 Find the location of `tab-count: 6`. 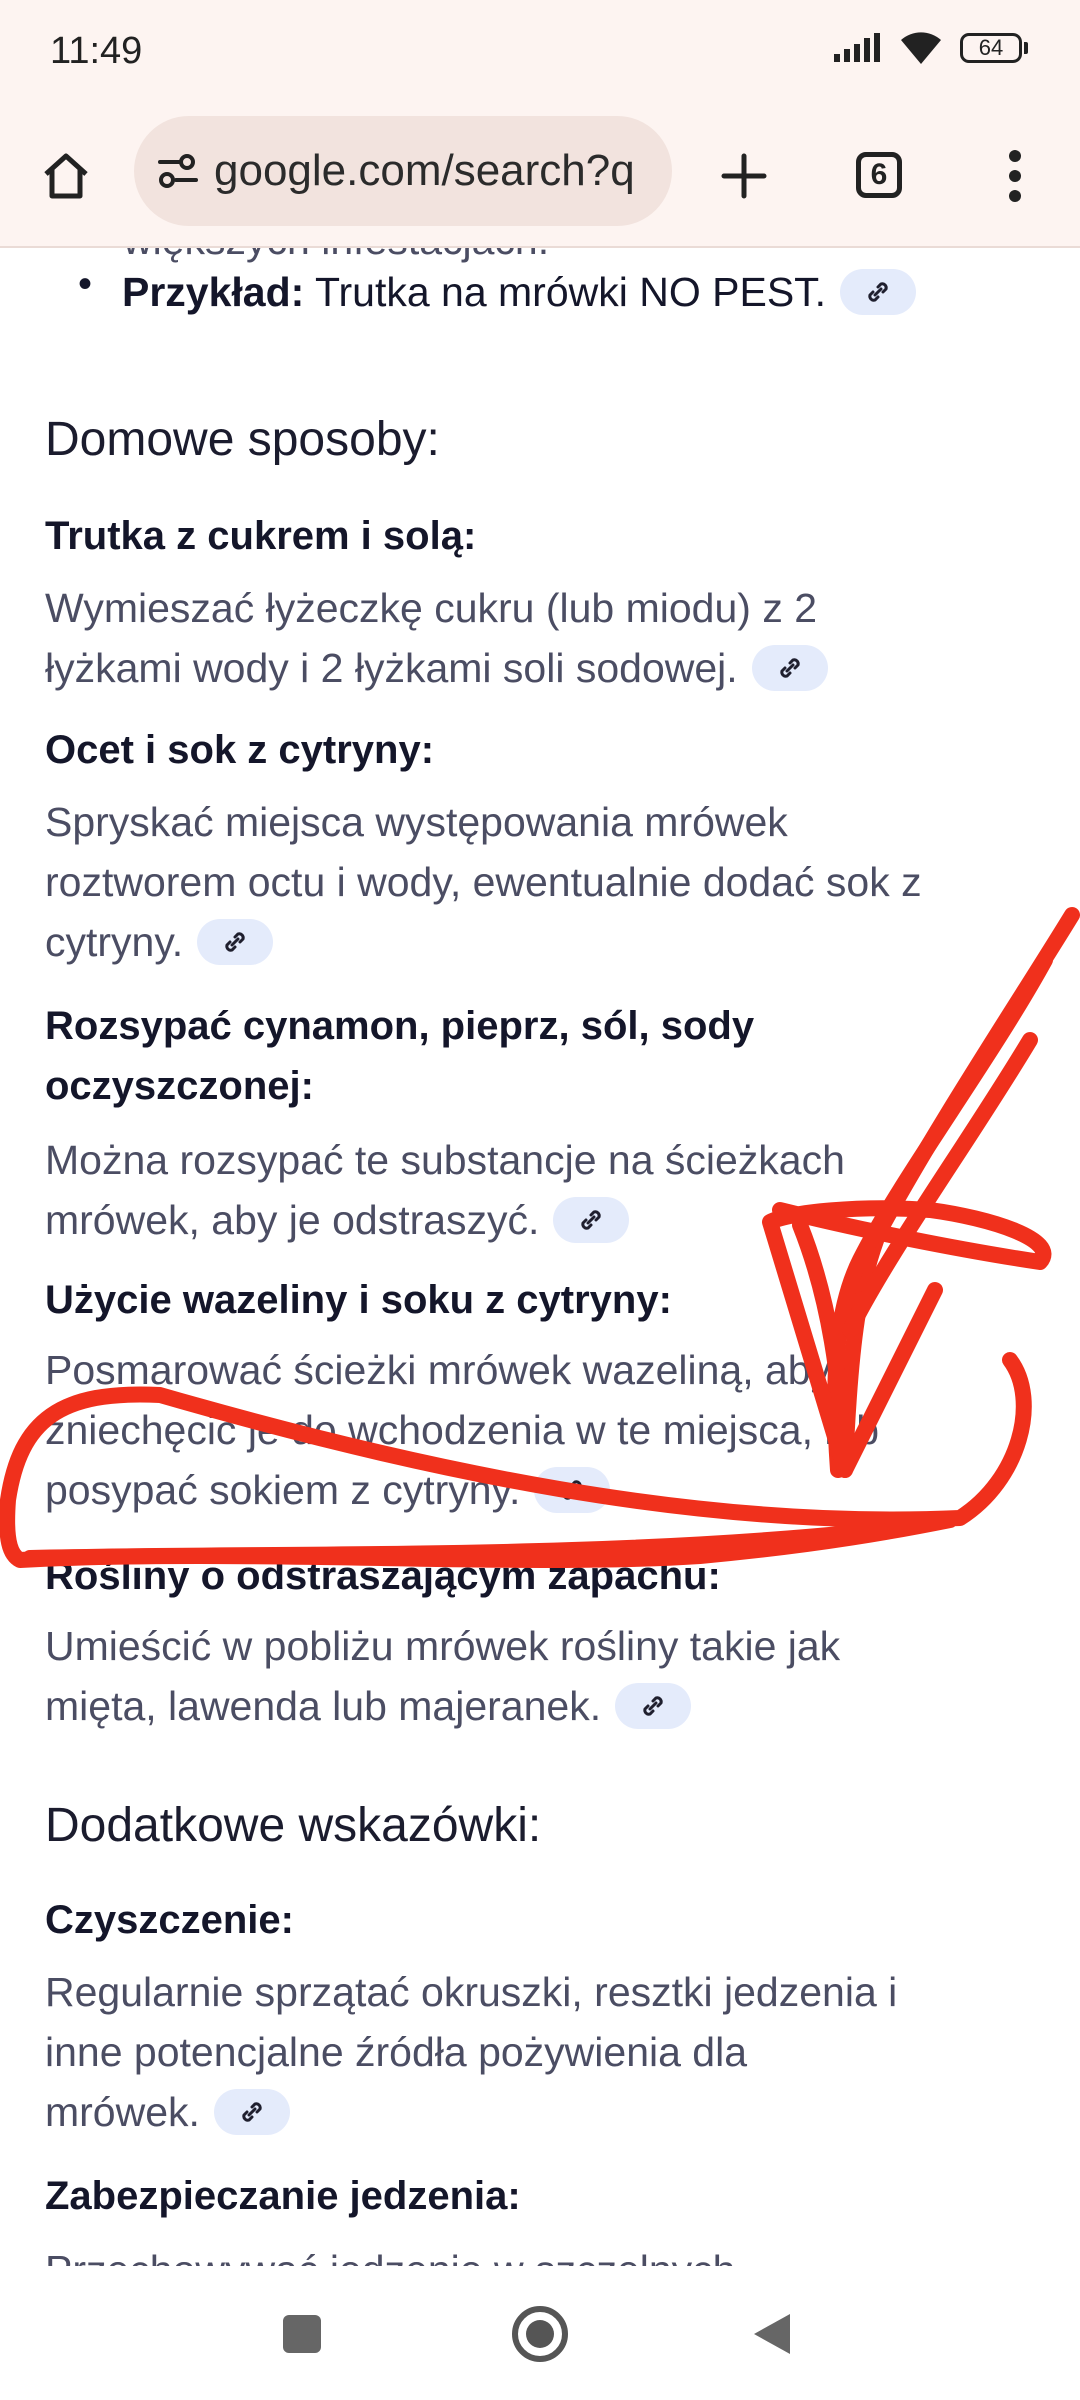

tab-count: 6 is located at coordinates (879, 175).